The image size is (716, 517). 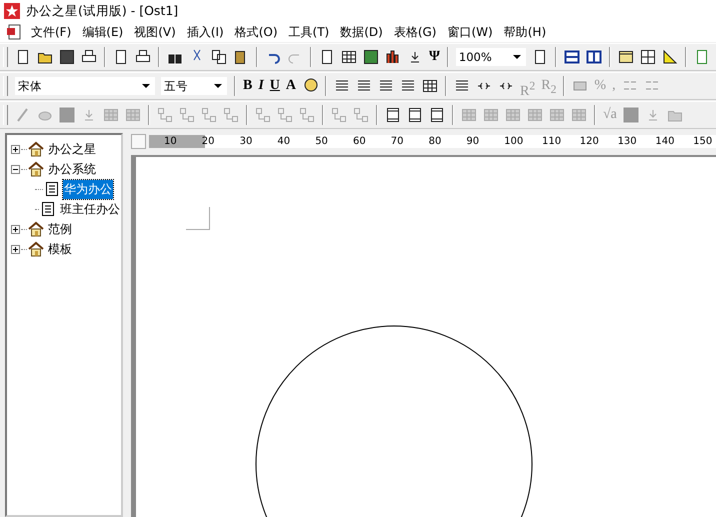 I want to click on menu-item: 窗口(W), so click(x=472, y=32).